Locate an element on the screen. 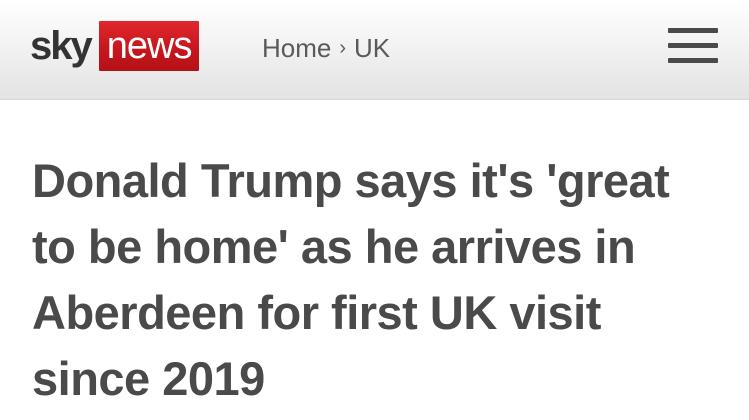 The width and height of the screenshot is (749, 420). breadcrumb-uk-link: UK is located at coordinates (372, 48).